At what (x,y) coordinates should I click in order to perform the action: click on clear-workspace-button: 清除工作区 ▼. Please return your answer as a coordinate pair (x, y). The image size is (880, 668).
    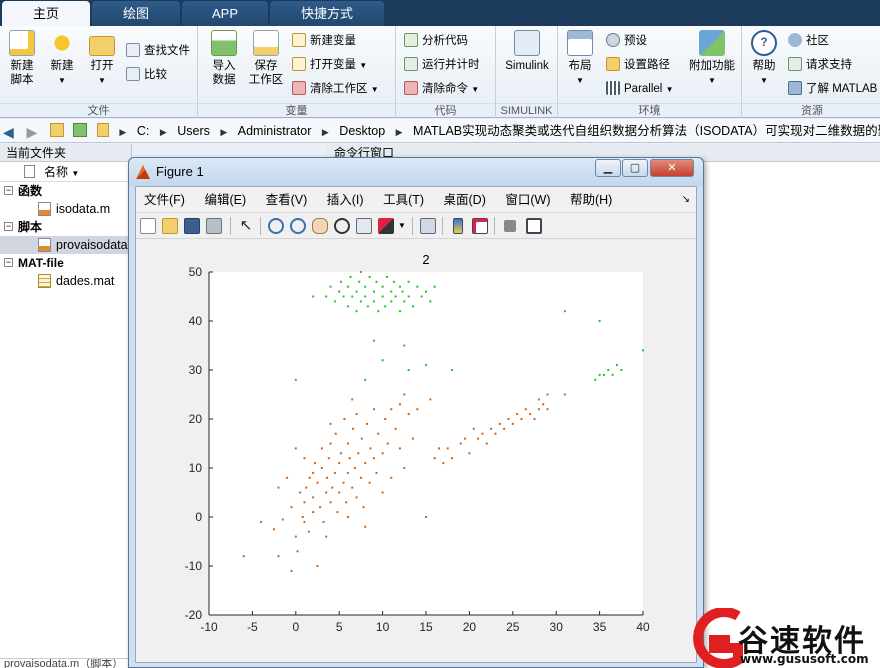
    Looking at the image, I should click on (335, 89).